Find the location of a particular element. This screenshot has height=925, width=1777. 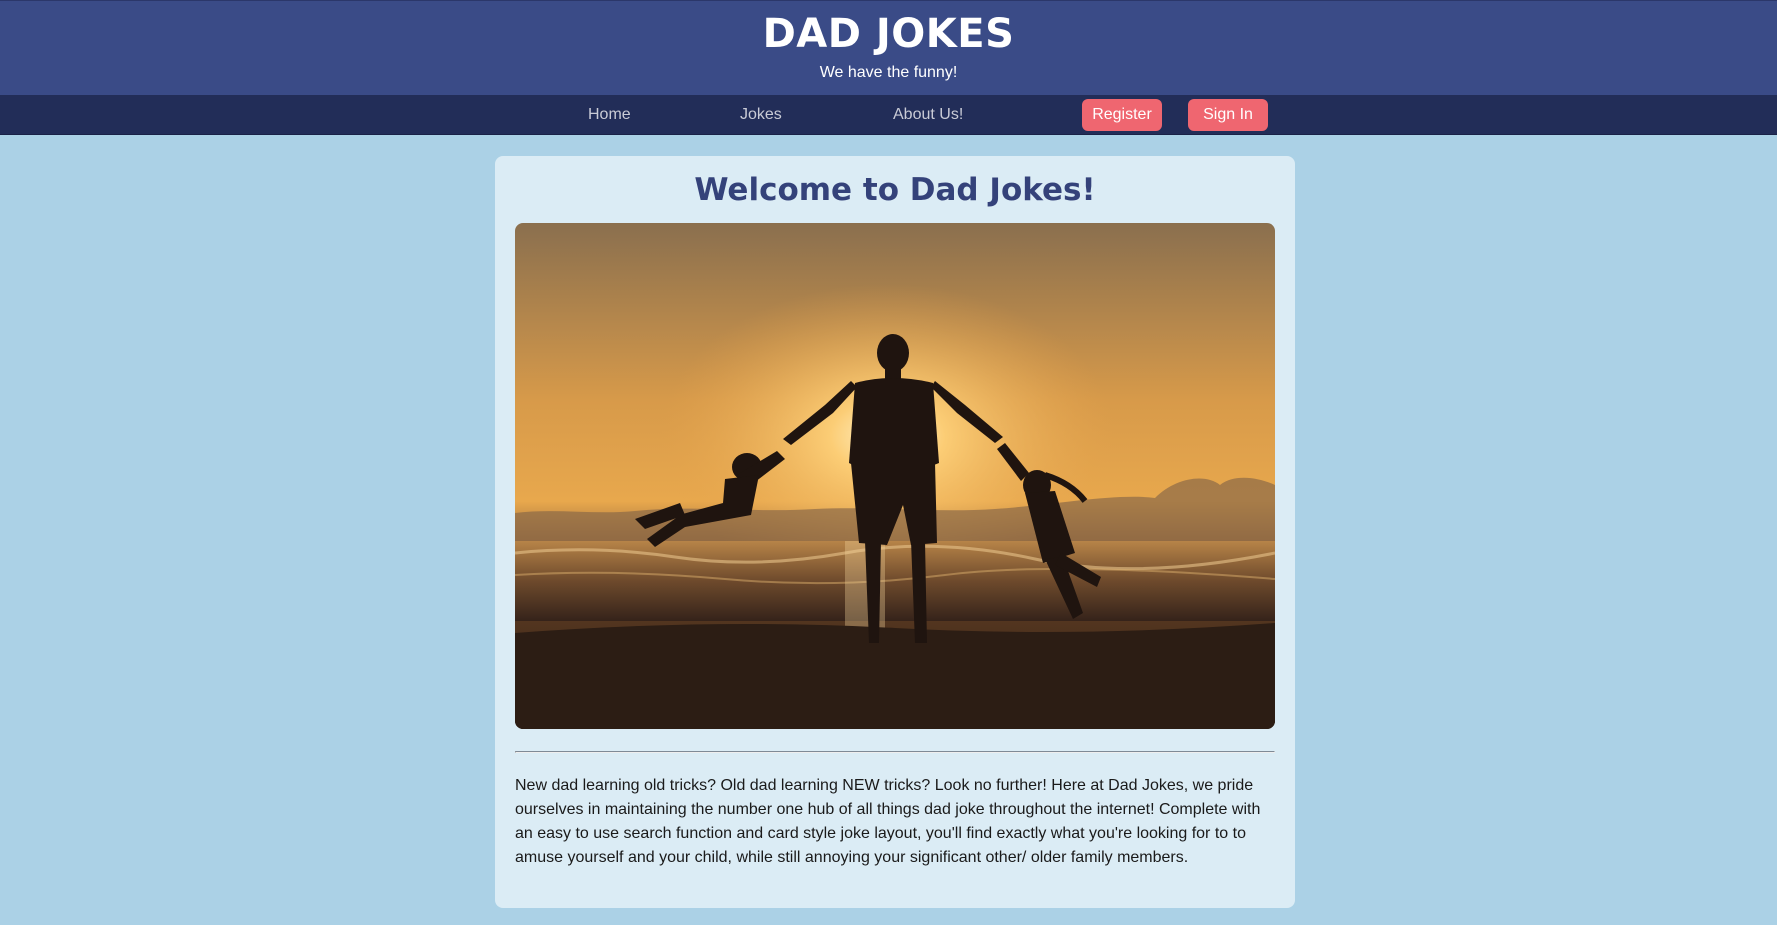

site-title: DAD JOKES is located at coordinates (888, 34).